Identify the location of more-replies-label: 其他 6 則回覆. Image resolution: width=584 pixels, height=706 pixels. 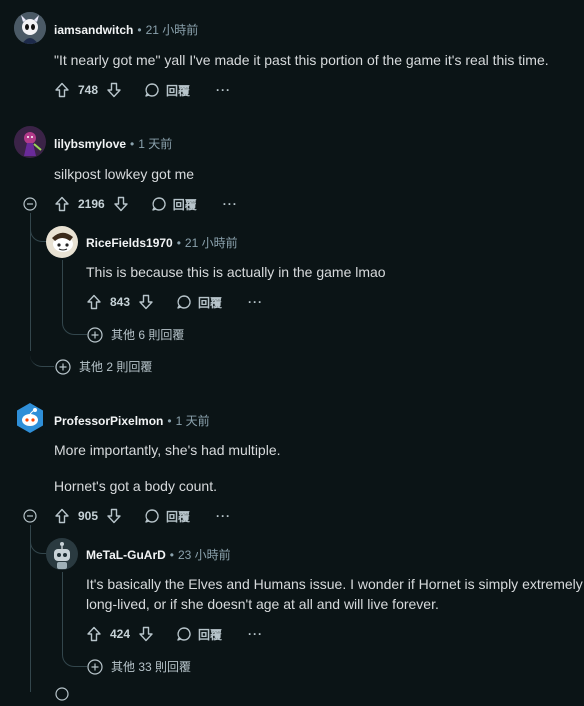
(148, 335).